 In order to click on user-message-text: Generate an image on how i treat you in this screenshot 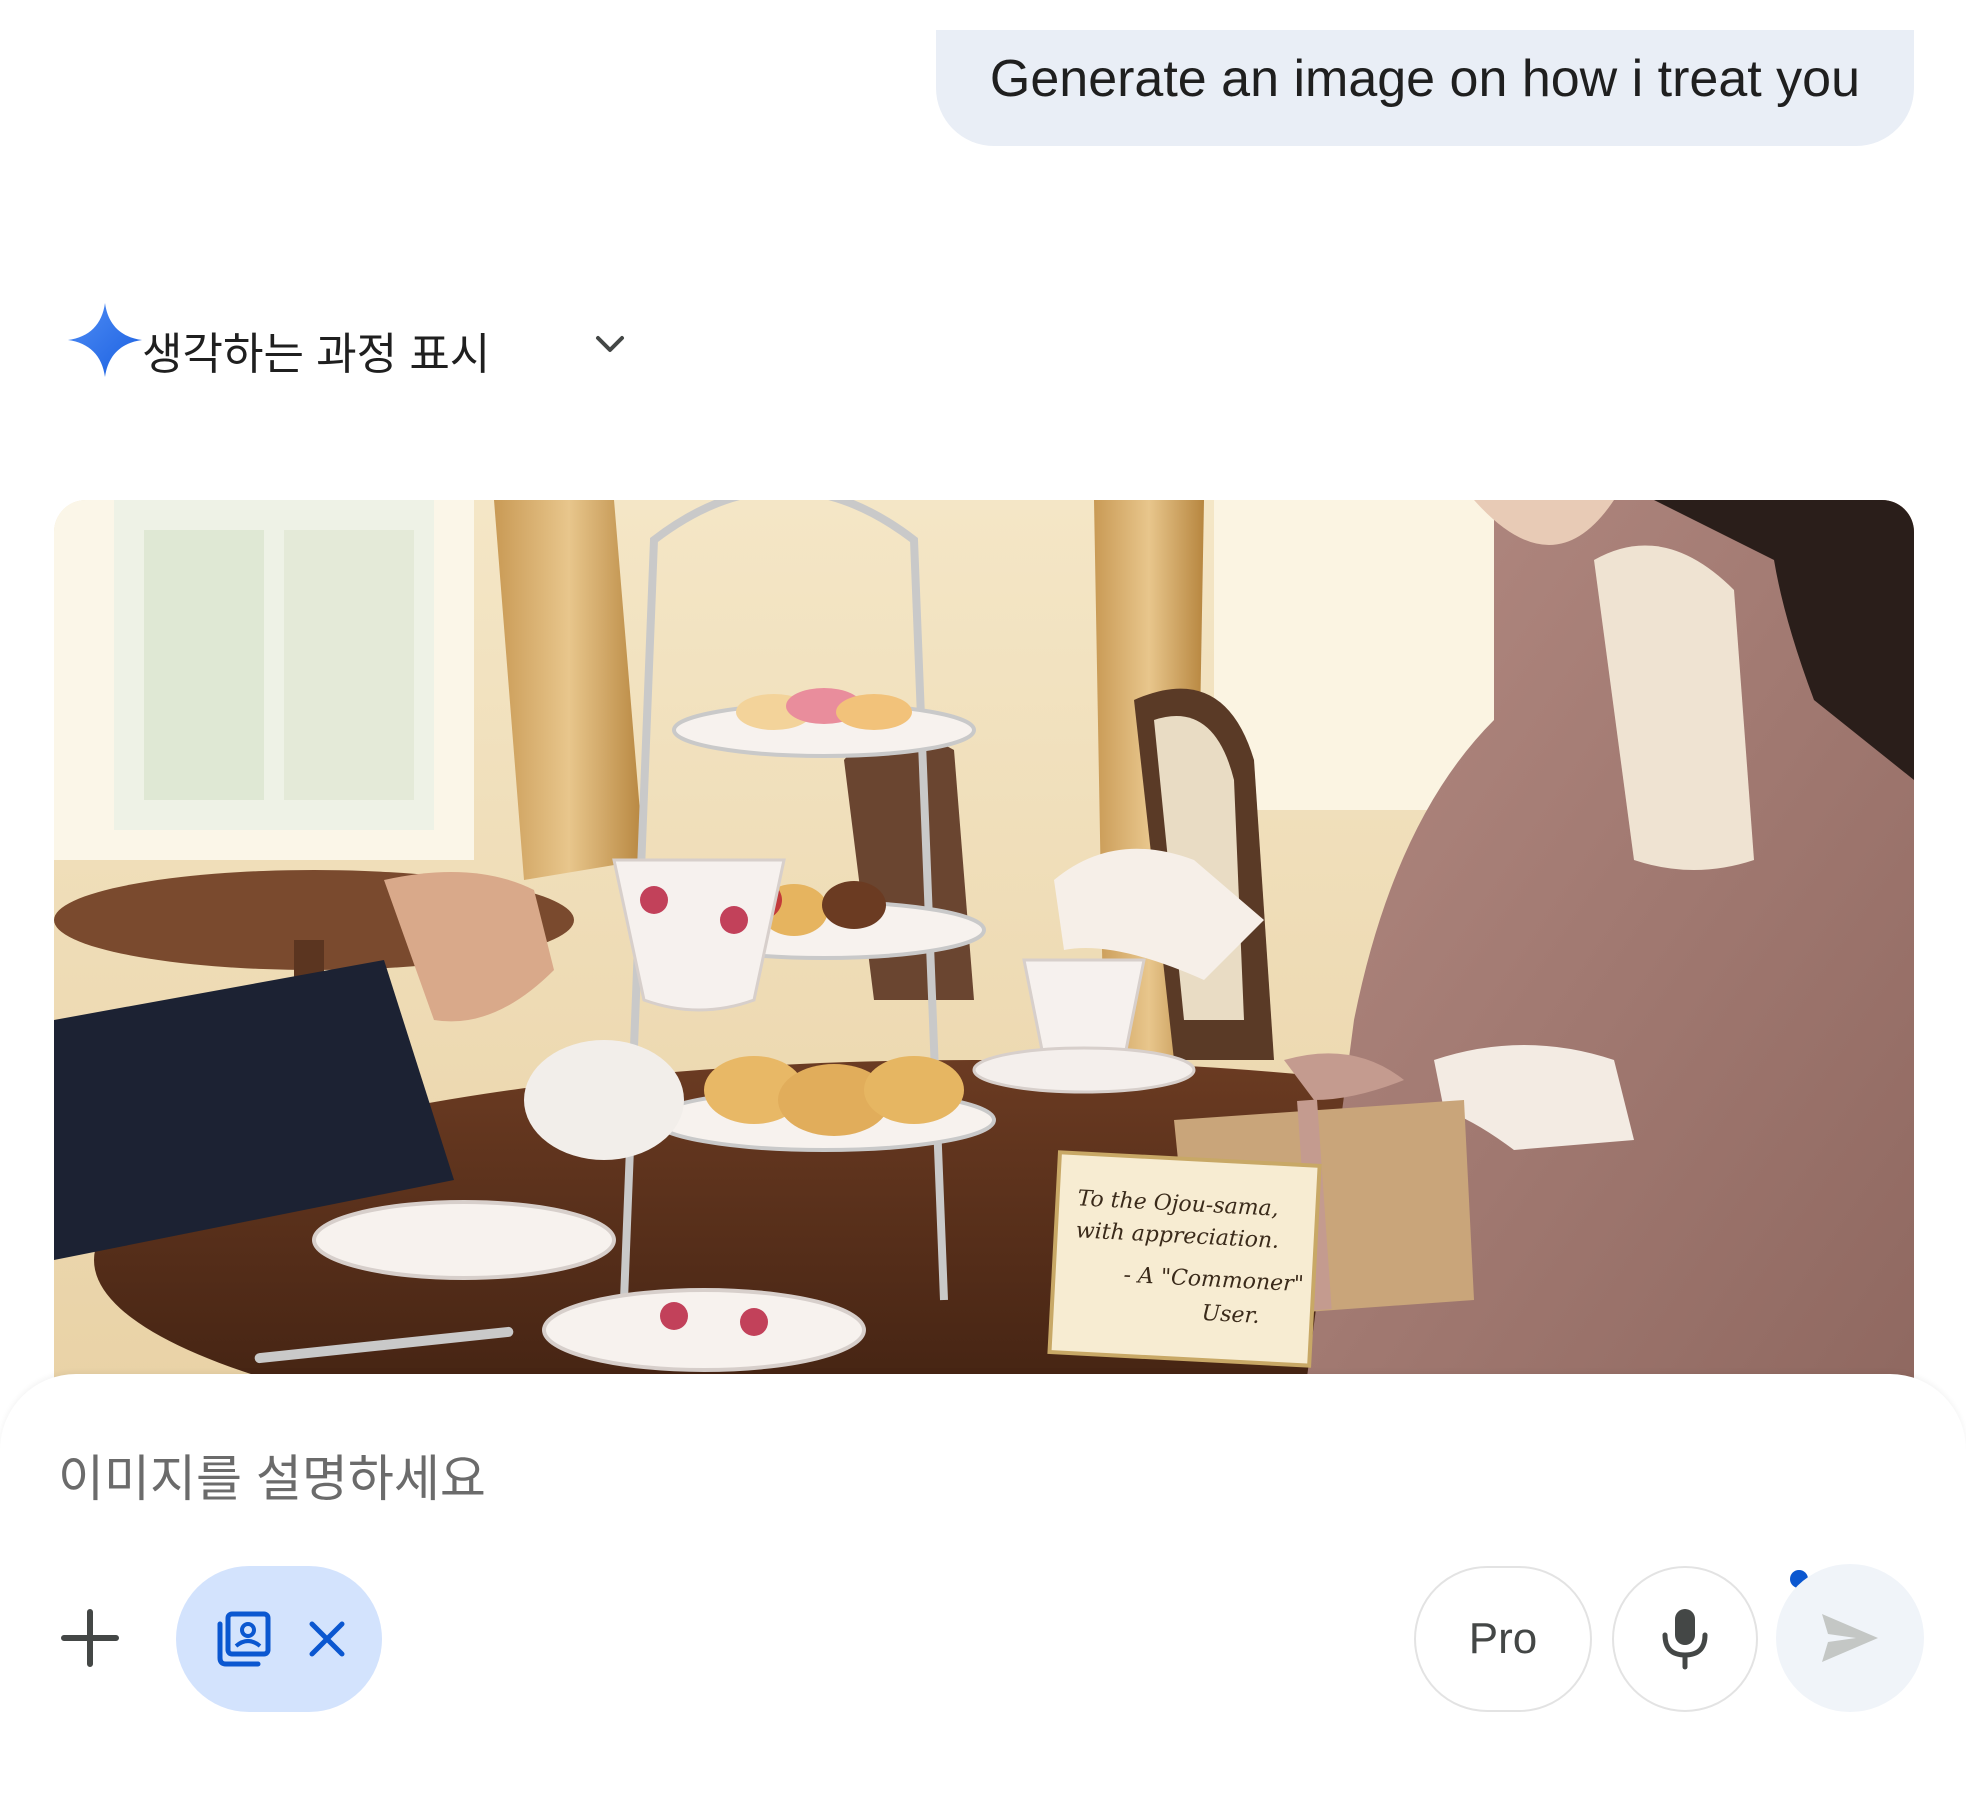, I will do `click(1424, 79)`.